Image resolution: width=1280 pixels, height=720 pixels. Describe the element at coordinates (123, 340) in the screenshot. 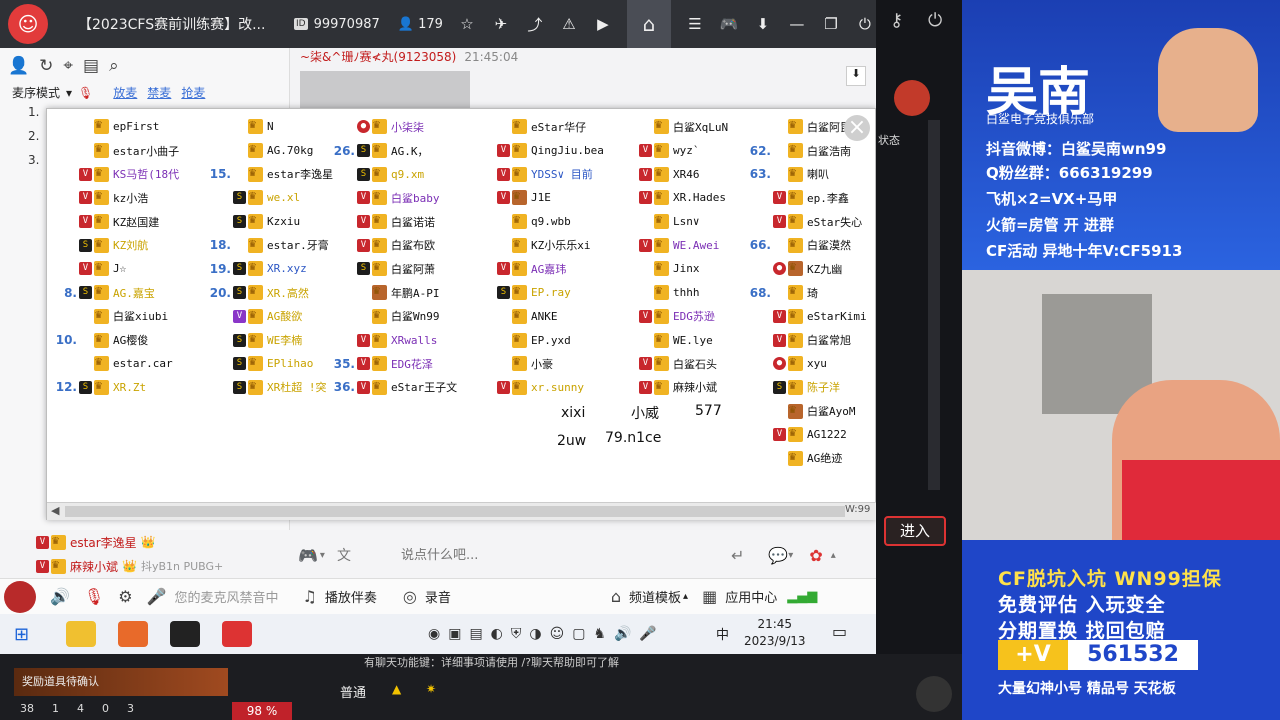

I see `member-entry: 10. AG樱俊` at that location.